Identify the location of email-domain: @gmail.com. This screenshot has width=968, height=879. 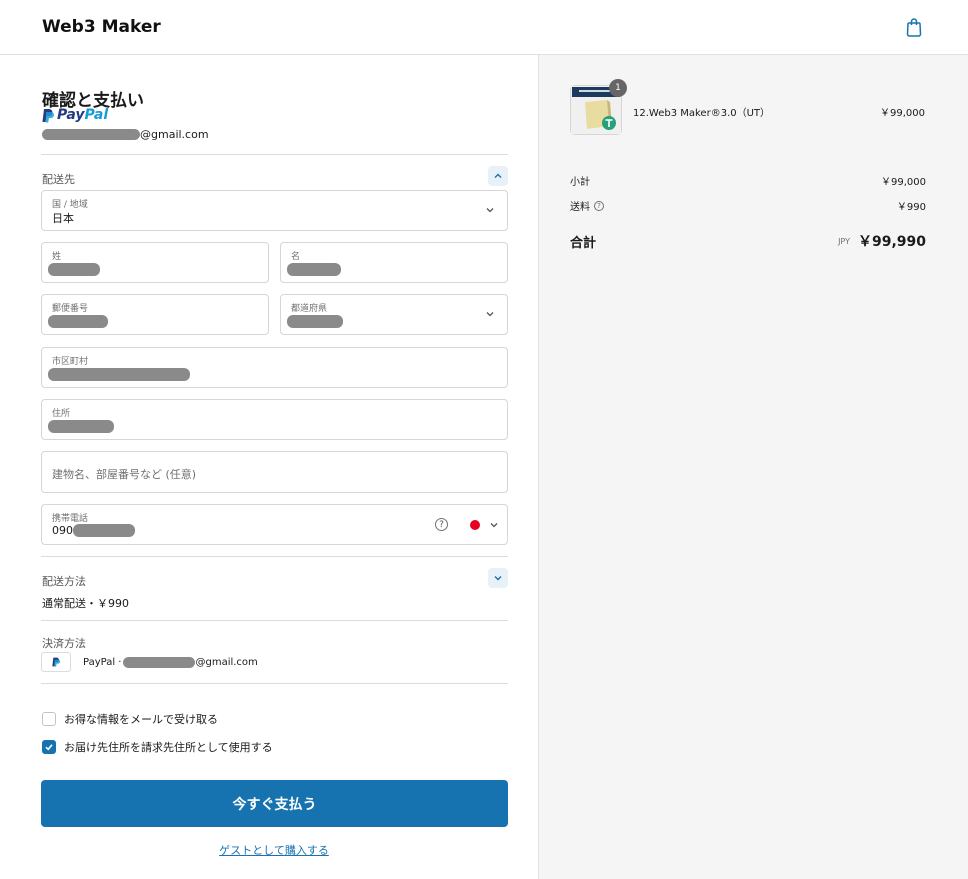
(174, 134).